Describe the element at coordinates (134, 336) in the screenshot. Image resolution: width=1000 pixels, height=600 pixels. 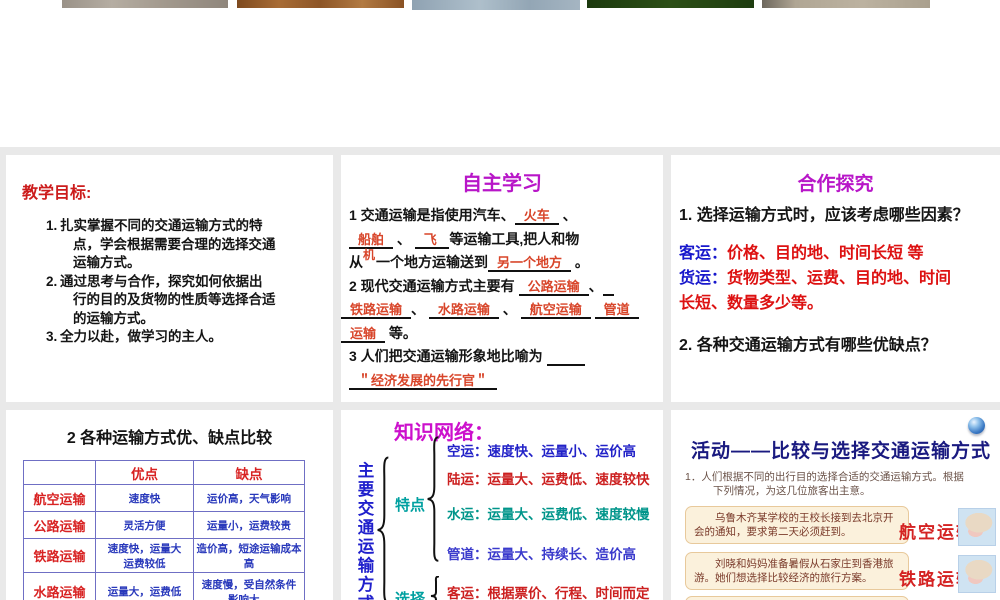
I see `goal-item: 3. 全力以赴，做学习的主人。` at that location.